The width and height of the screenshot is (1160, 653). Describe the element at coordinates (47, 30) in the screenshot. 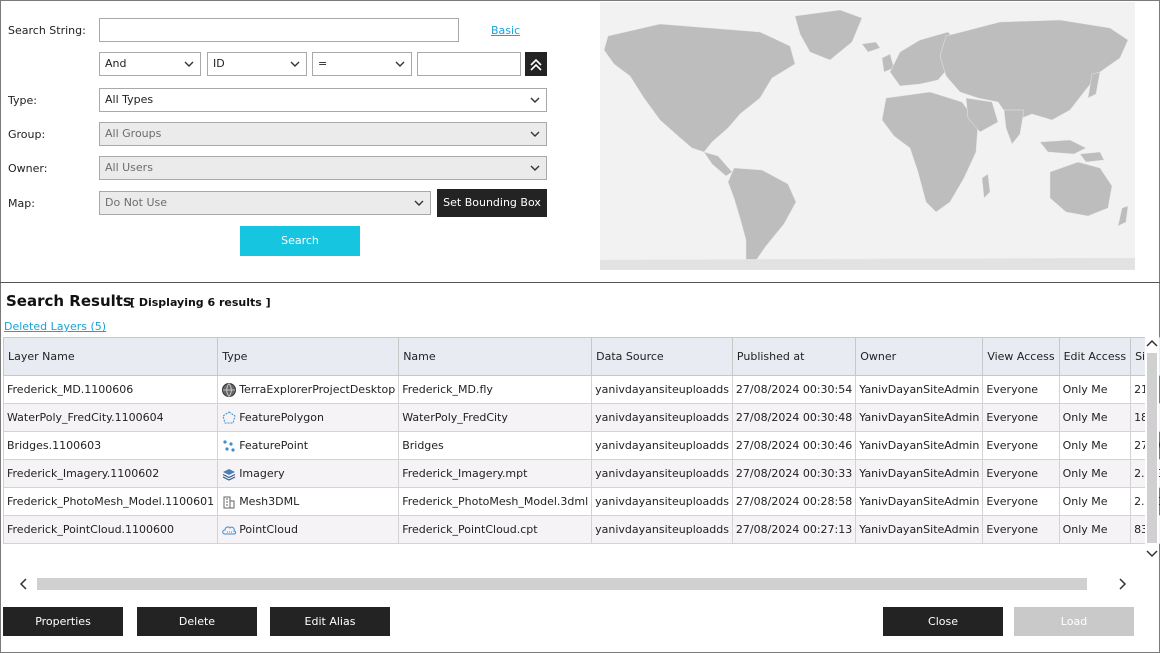

I see `search-string-label: Search String:` at that location.